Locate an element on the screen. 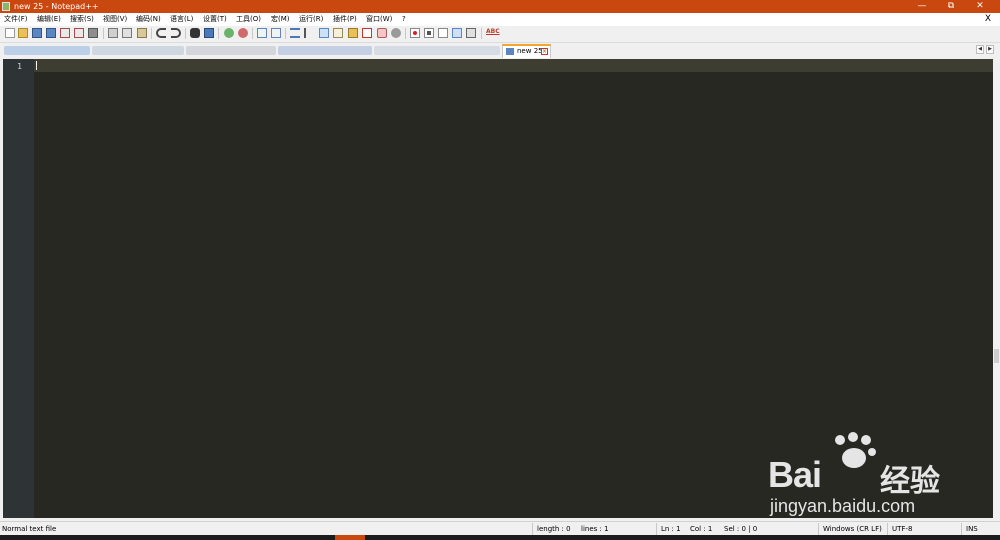 Image resolution: width=1000 pixels, height=540 pixels. menu-language: 语言(L) is located at coordinates (181, 19).